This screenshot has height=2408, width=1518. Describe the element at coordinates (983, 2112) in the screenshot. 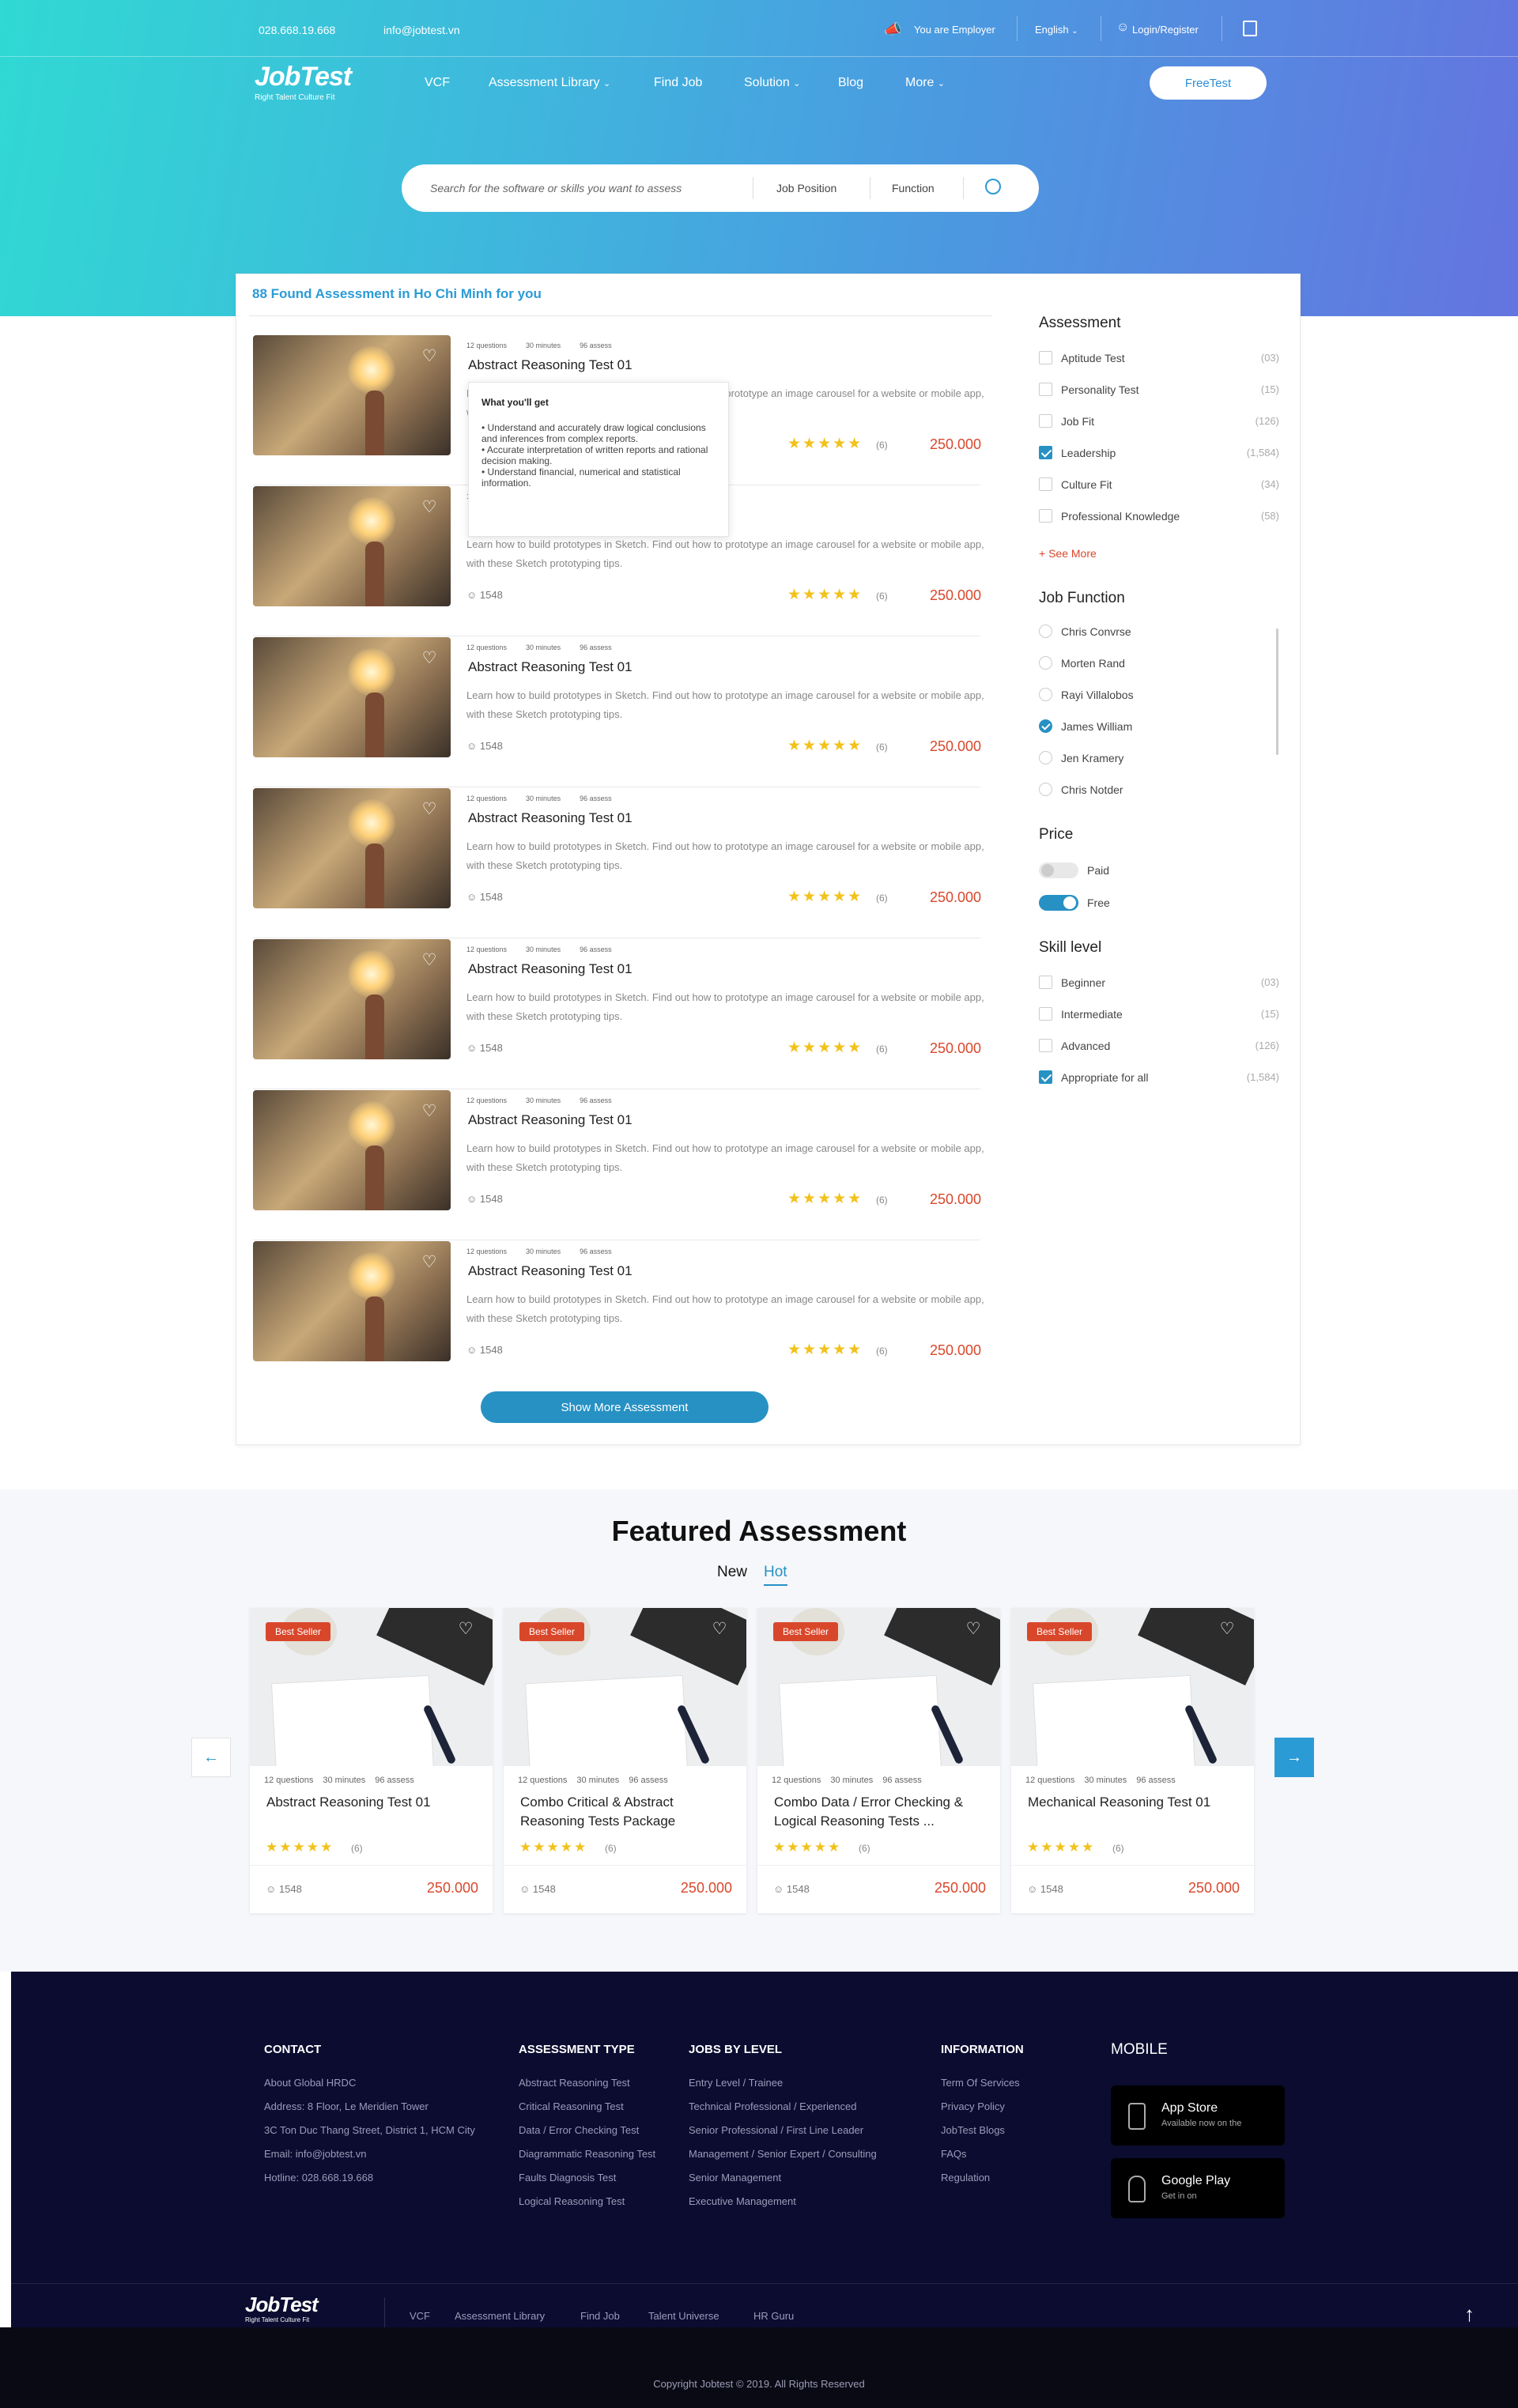

I see `footer-link: Privacy Policy` at that location.